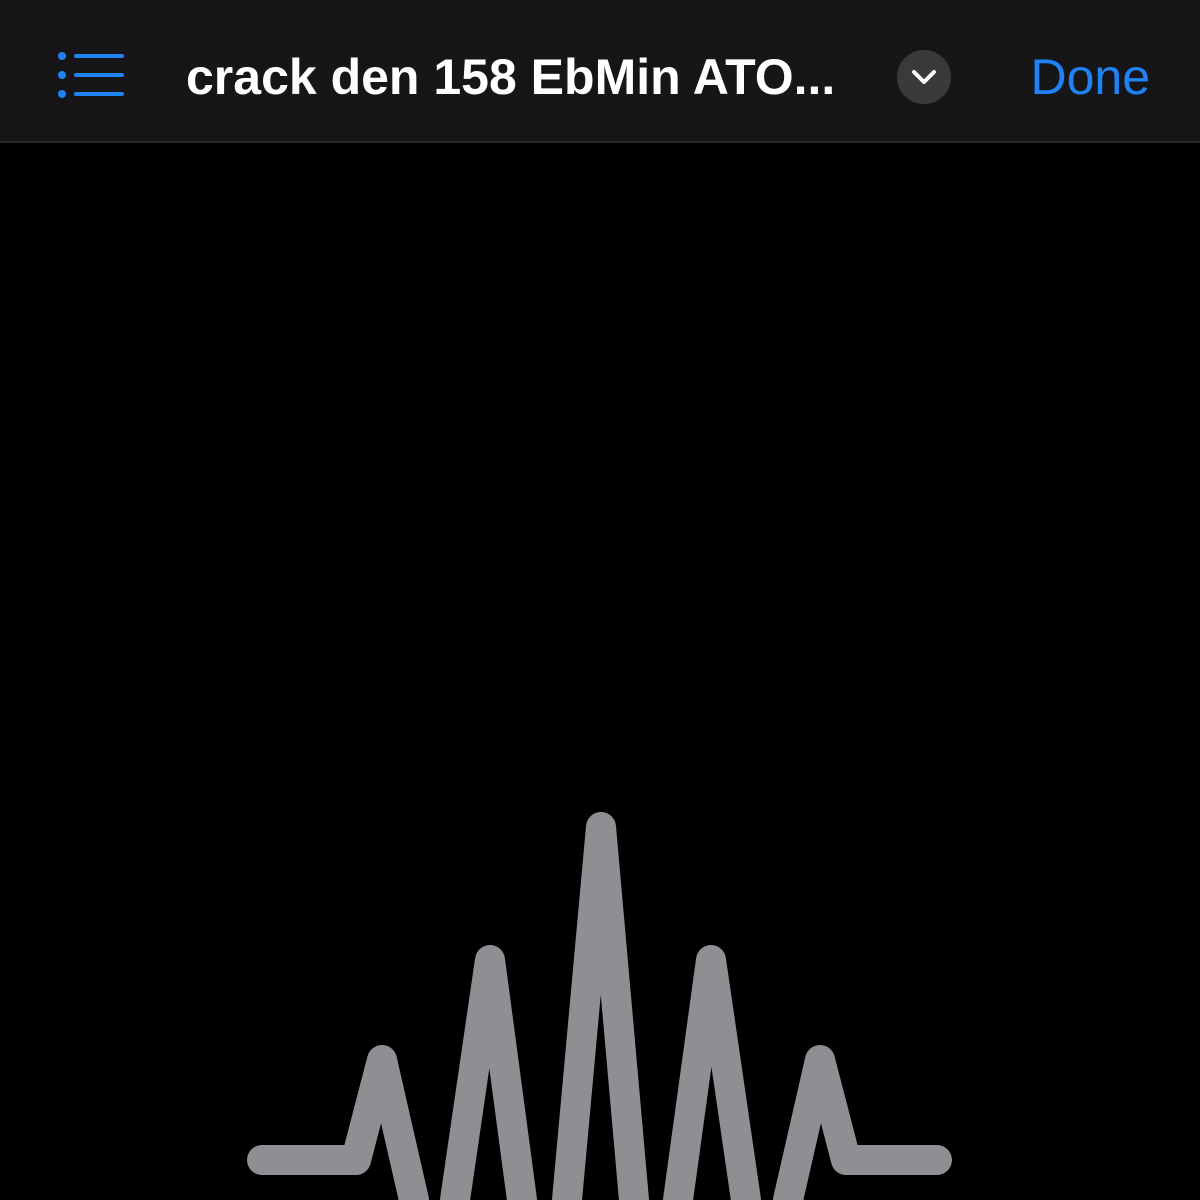 The width and height of the screenshot is (1200, 1200). I want to click on list-button, so click(90, 75).